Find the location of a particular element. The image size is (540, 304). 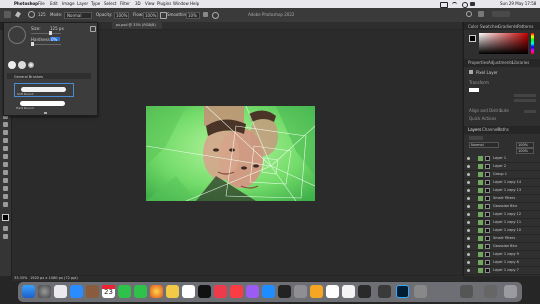

tab-patterns: Patterns is located at coordinates (525, 27).